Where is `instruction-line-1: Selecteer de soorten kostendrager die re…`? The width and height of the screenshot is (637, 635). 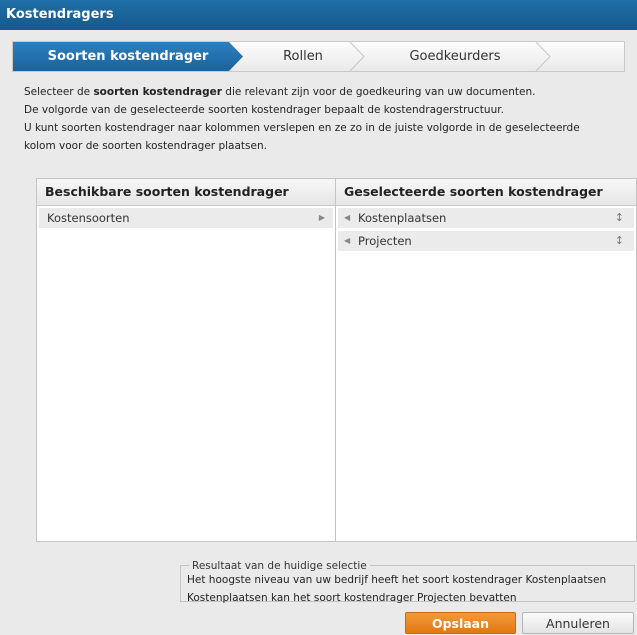 instruction-line-1: Selecteer de soorten kostendrager die re… is located at coordinates (280, 92).